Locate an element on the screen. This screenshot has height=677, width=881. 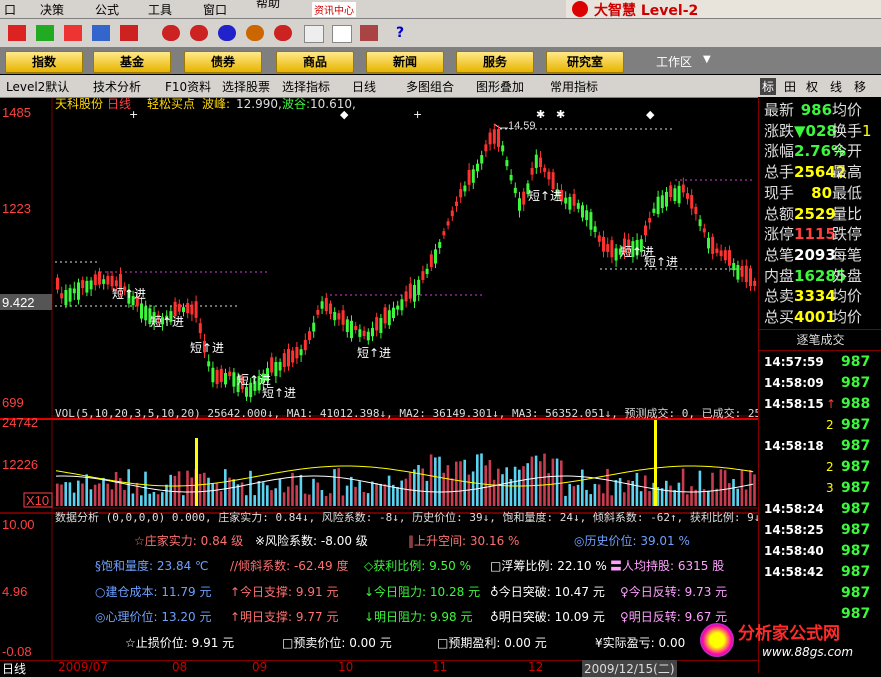
chevron-down-icon: ▼ is located at coordinates (708, 60).